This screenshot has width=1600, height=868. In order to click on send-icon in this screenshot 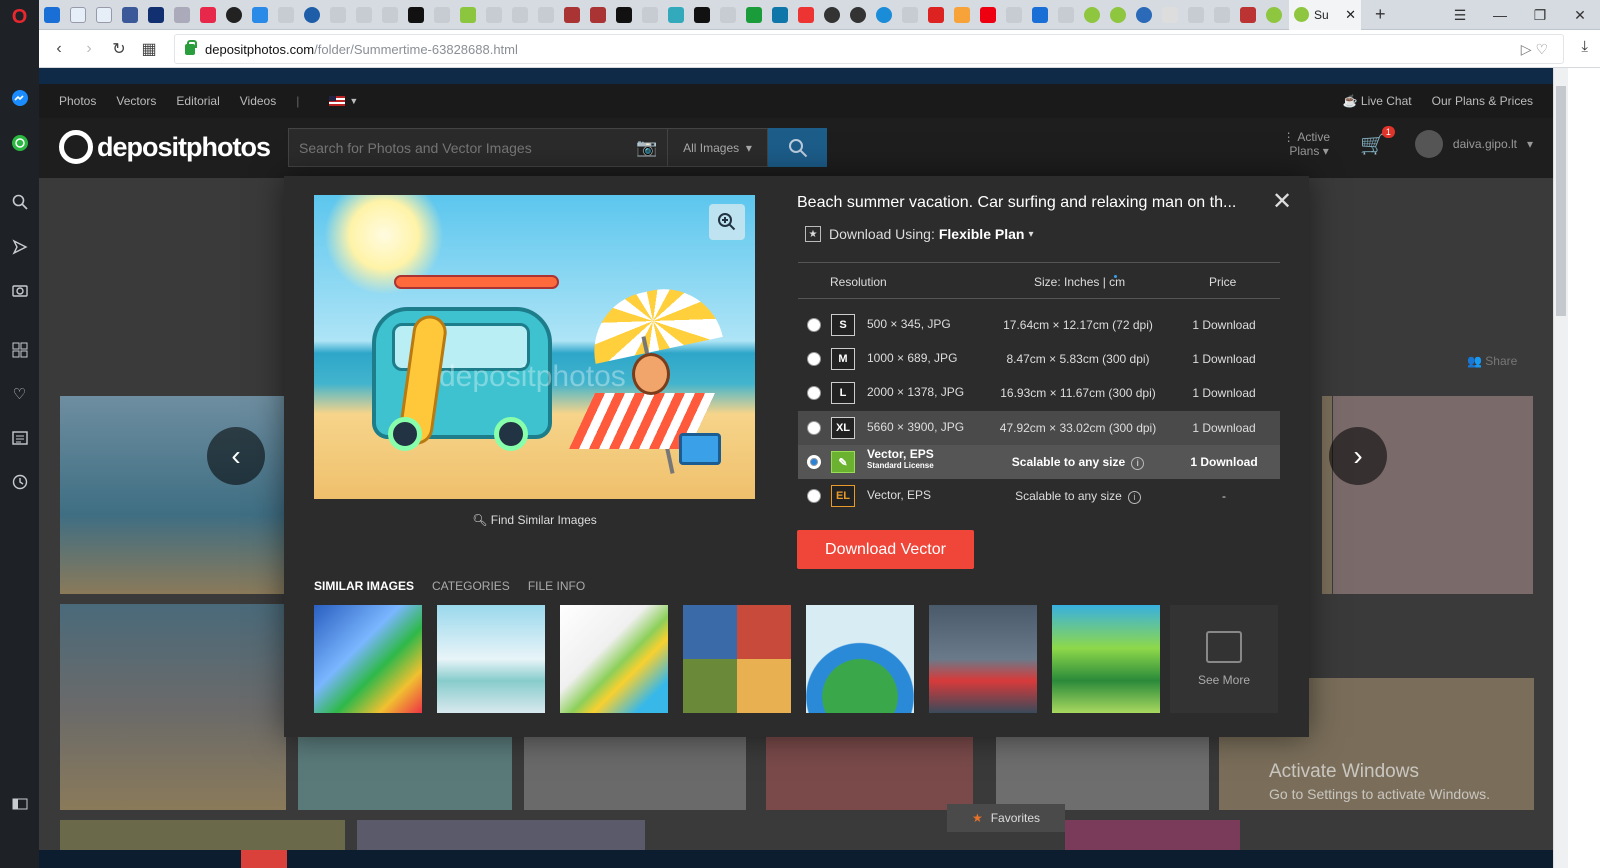, I will do `click(19, 246)`.